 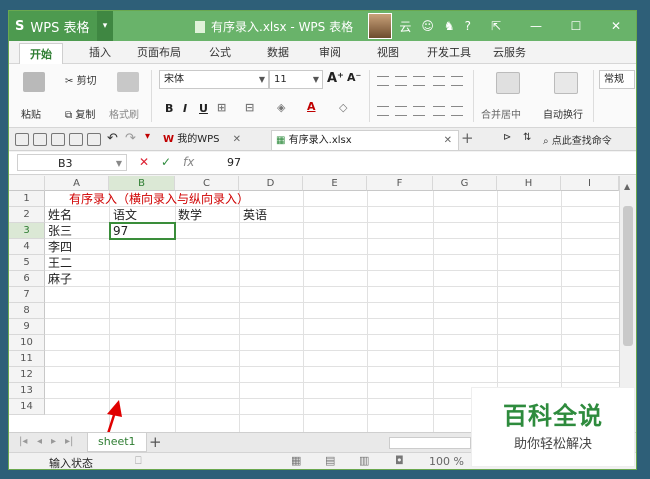 I want to click on fill-color-icon: ◈, so click(x=281, y=107).